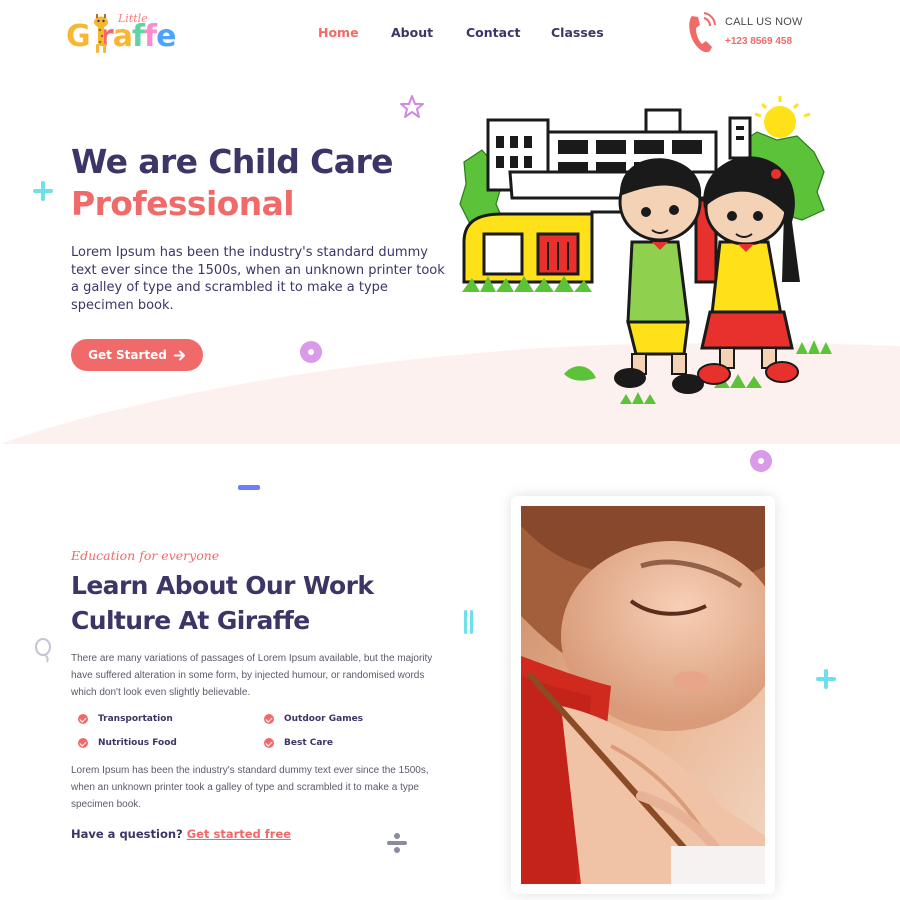  I want to click on photo-card, so click(643, 695).